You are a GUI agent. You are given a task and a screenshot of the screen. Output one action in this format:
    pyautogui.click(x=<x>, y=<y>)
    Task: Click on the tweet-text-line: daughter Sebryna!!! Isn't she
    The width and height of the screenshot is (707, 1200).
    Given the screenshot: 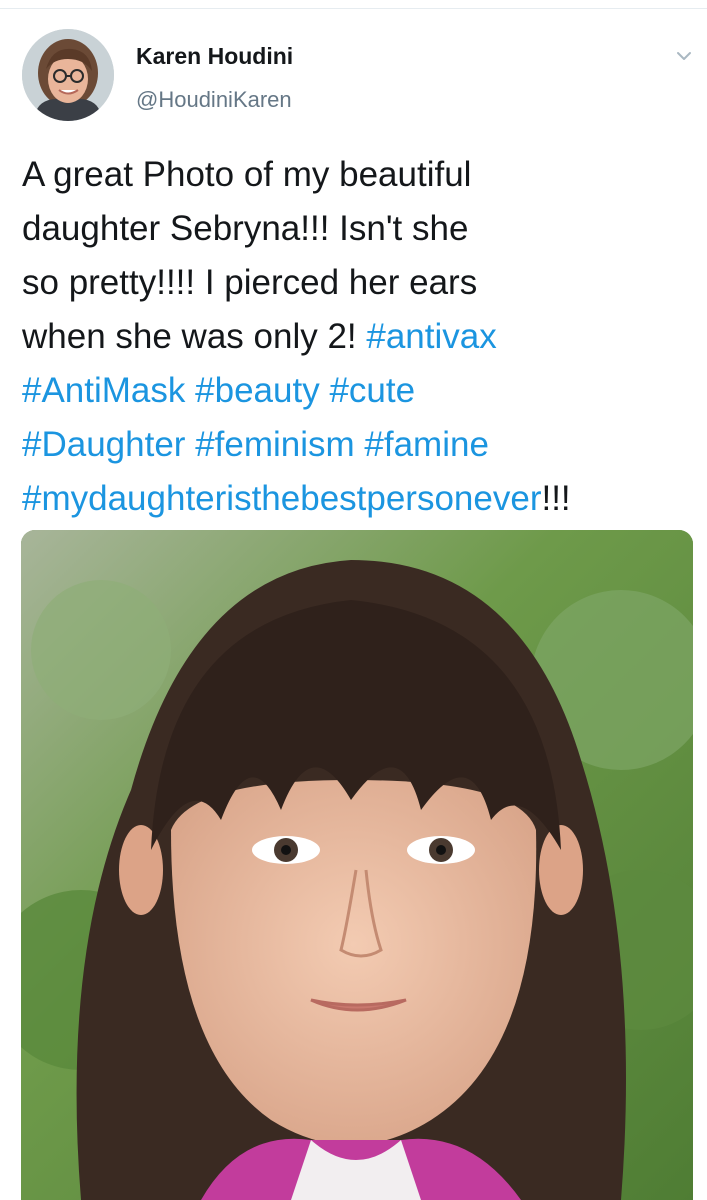 What is the action you would take?
    pyautogui.click(x=352, y=229)
    